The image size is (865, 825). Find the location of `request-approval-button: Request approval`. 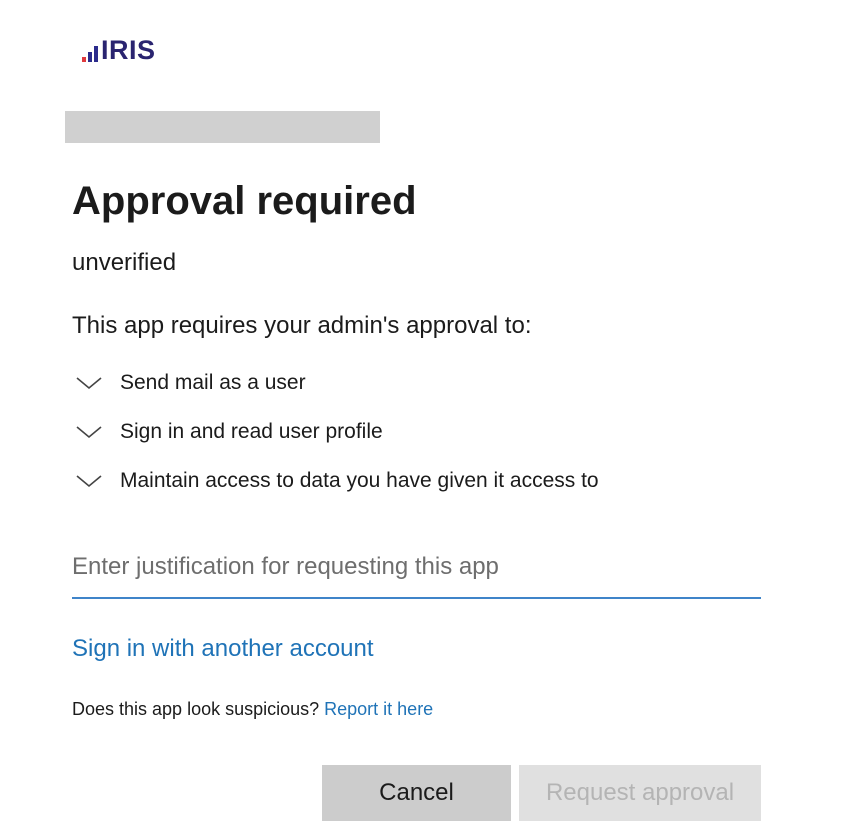

request-approval-button: Request approval is located at coordinates (640, 793).